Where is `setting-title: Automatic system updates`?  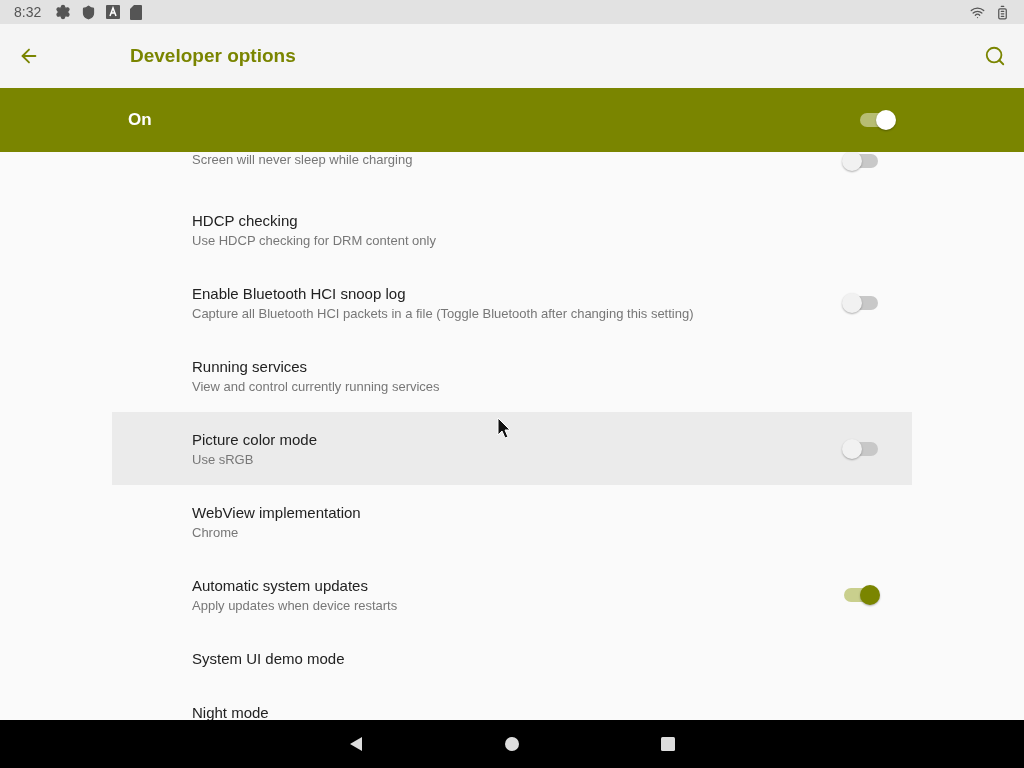 setting-title: Automatic system updates is located at coordinates (280, 585).